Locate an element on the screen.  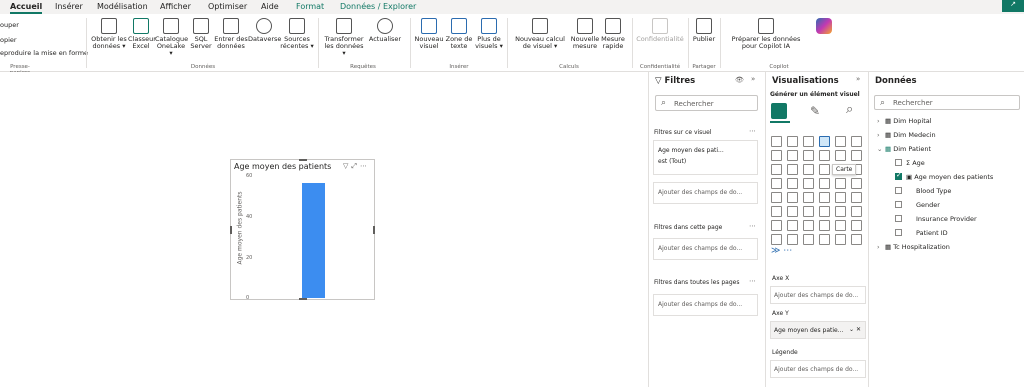
dataverse-button: Dataverse is located at coordinates (264, 30).